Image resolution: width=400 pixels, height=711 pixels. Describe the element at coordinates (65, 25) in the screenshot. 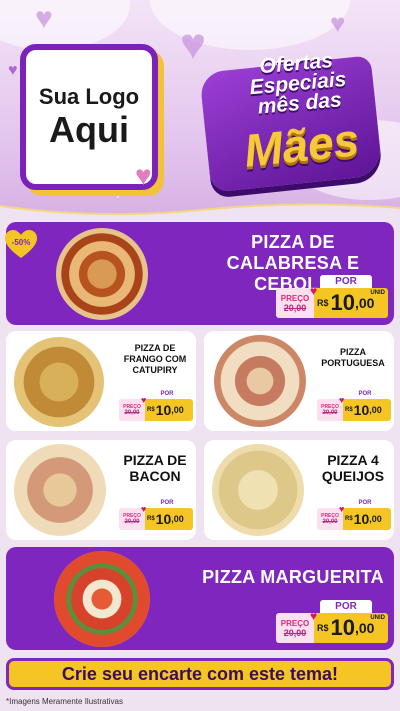

I see `cloud-decoration` at that location.